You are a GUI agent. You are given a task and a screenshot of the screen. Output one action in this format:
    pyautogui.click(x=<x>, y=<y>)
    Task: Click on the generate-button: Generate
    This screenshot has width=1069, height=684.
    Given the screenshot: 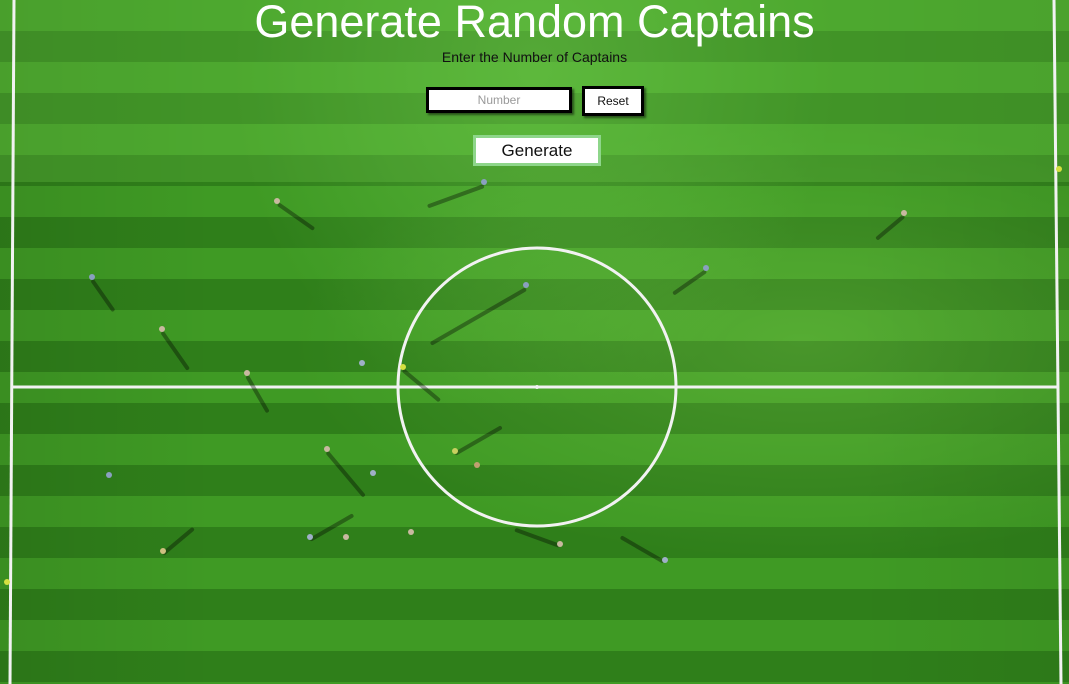 What is the action you would take?
    pyautogui.click(x=537, y=150)
    